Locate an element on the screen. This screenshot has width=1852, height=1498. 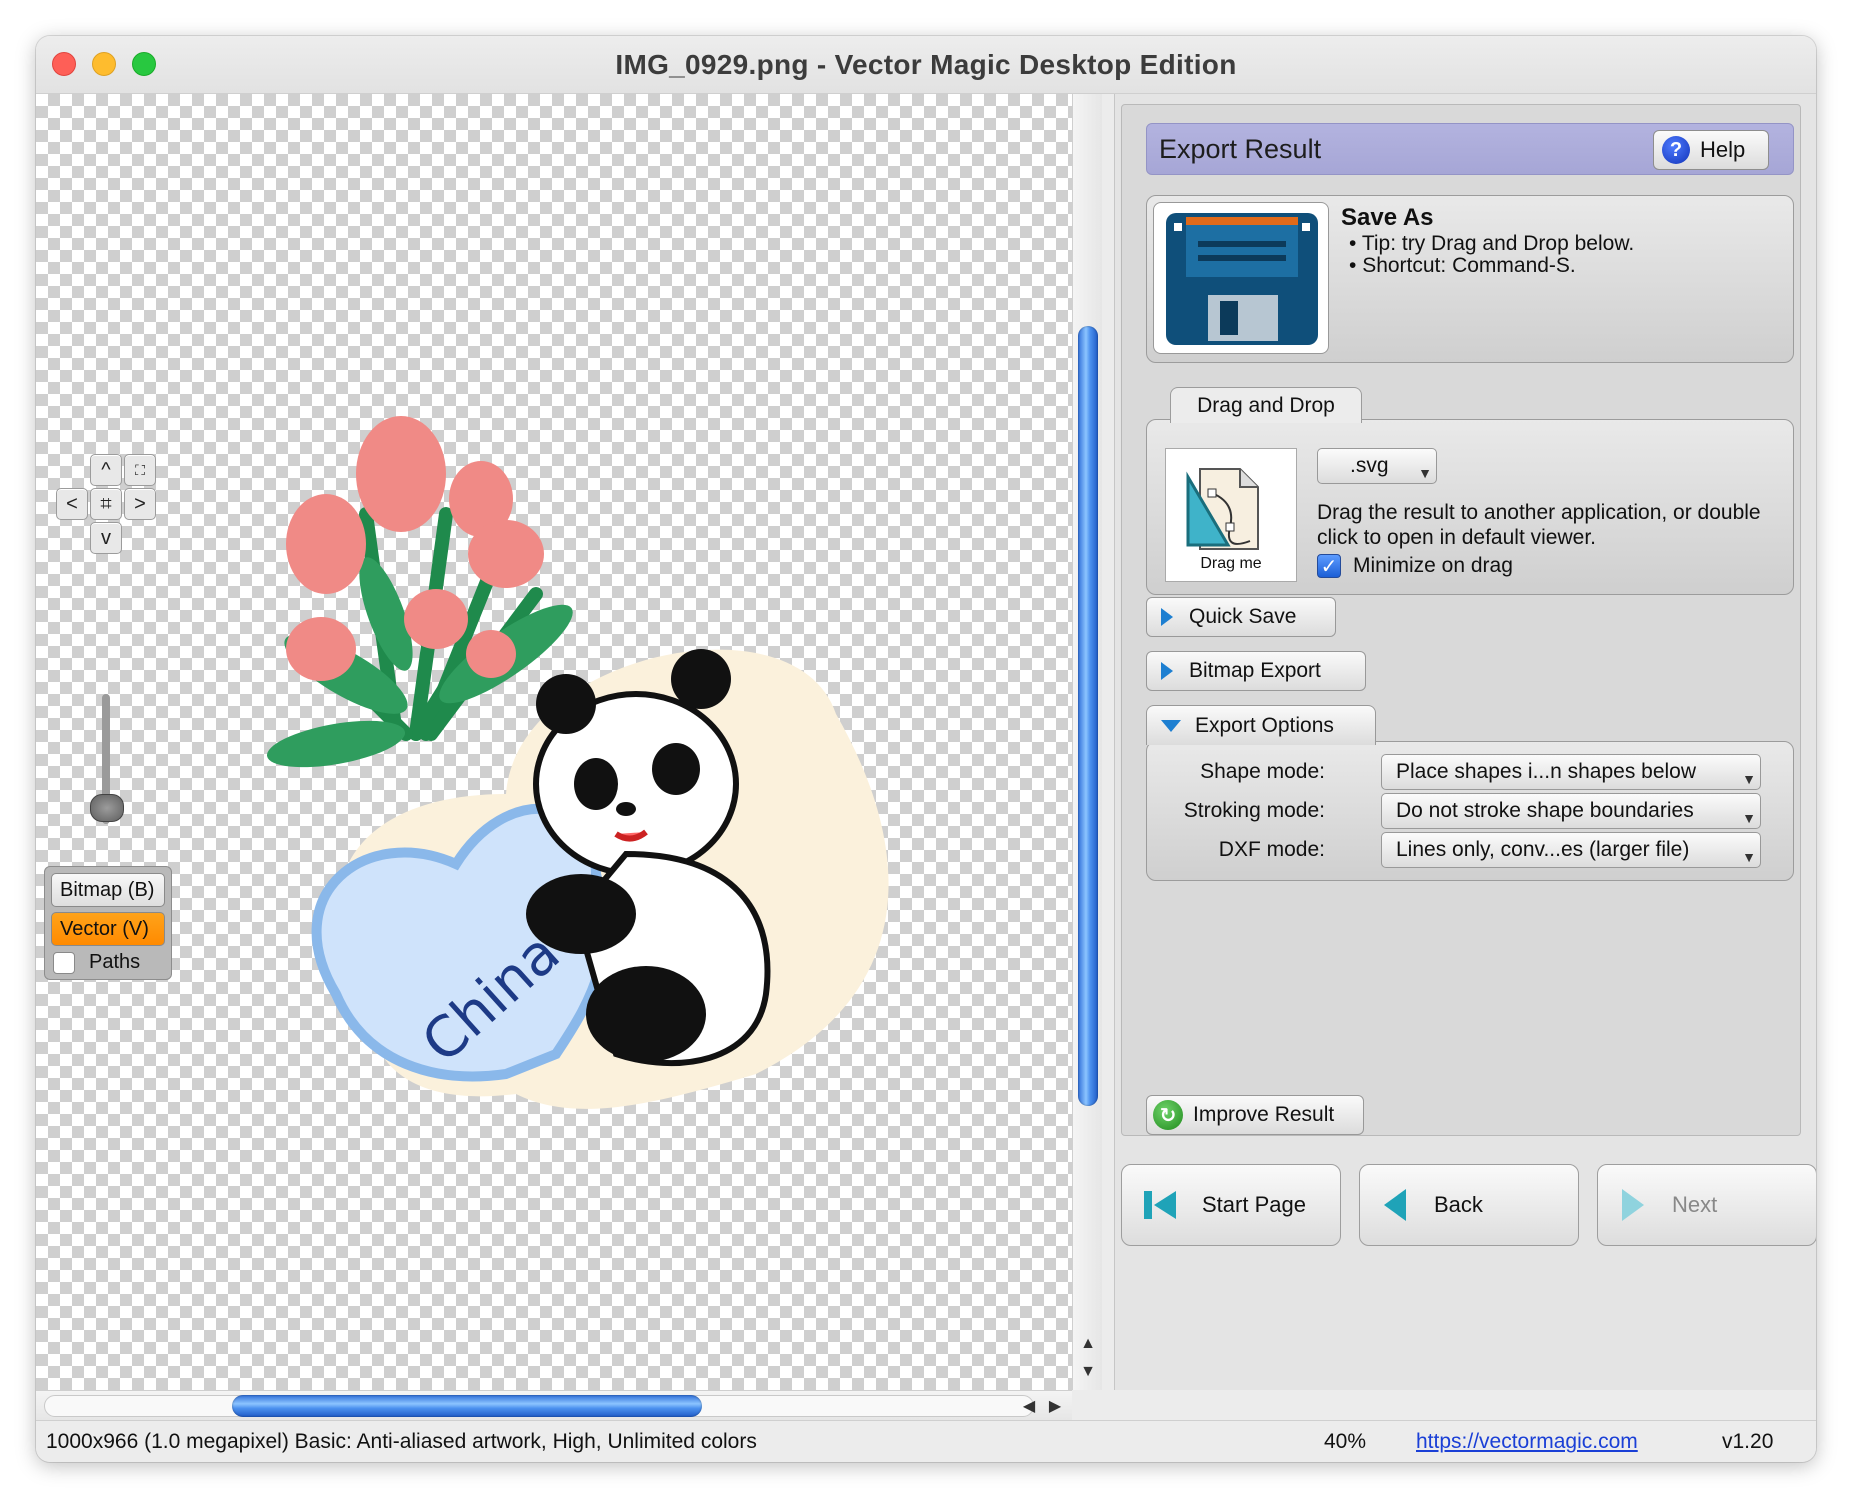
minimize-on-drag-option: ✓ Minimize on drag is located at coordinates (1415, 566).